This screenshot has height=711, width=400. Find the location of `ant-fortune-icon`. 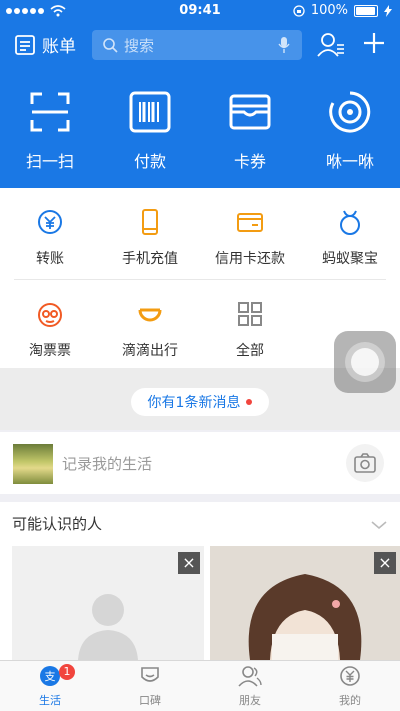

ant-fortune-icon is located at coordinates (350, 222).